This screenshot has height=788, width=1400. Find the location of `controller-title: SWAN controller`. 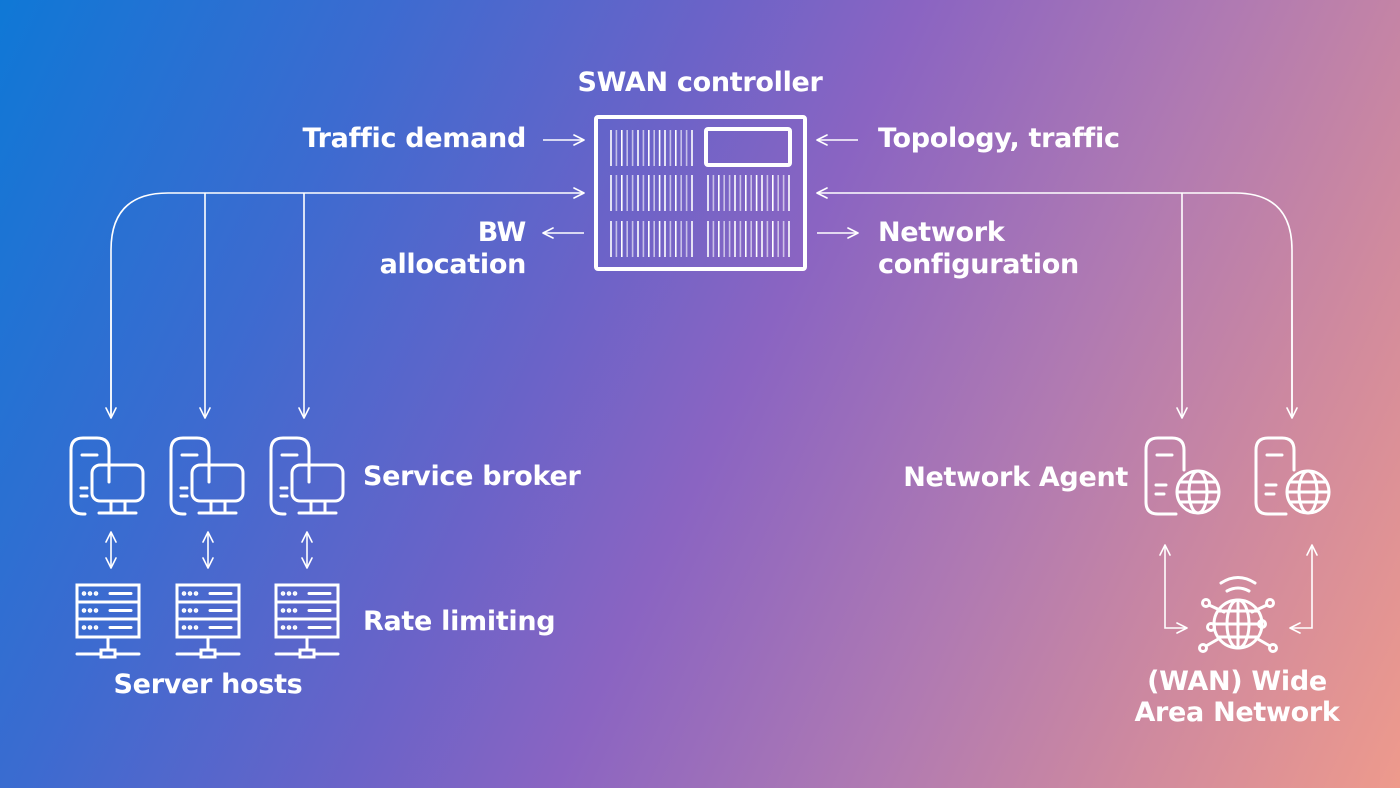

controller-title: SWAN controller is located at coordinates (700, 82).